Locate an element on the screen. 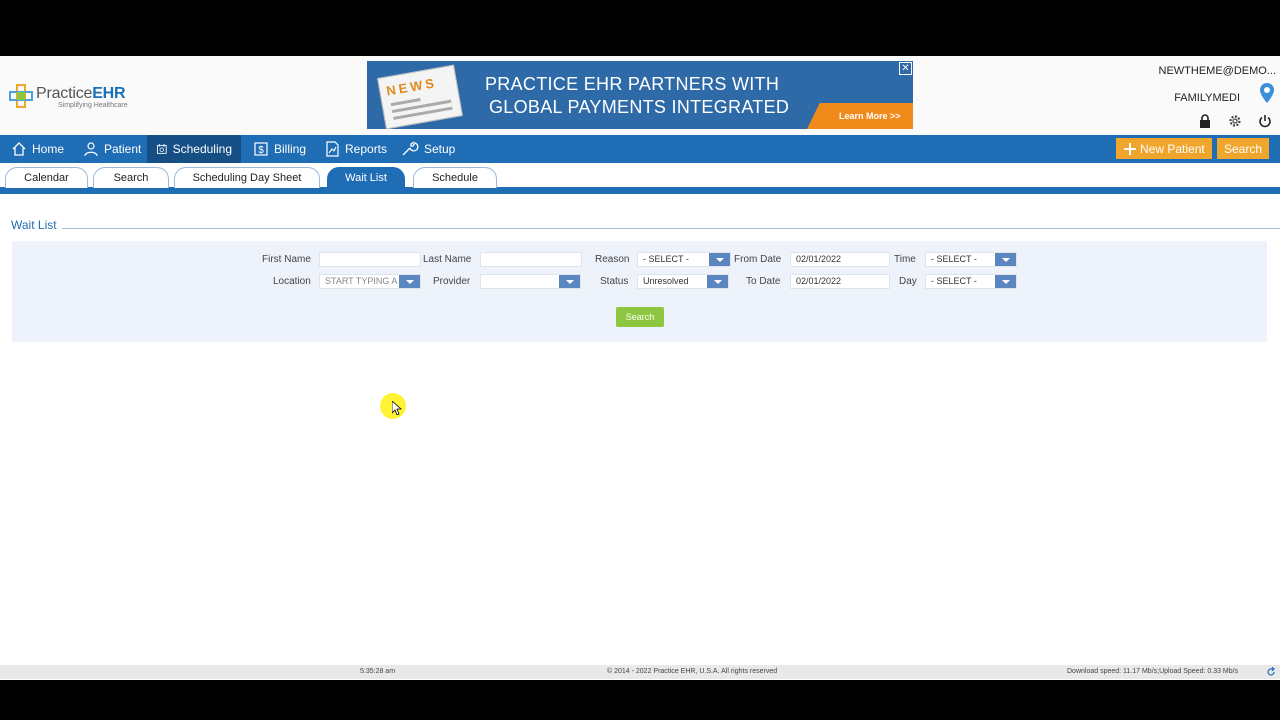 The width and height of the screenshot is (1280, 720). reason-value: - SELECT - is located at coordinates (666, 259).